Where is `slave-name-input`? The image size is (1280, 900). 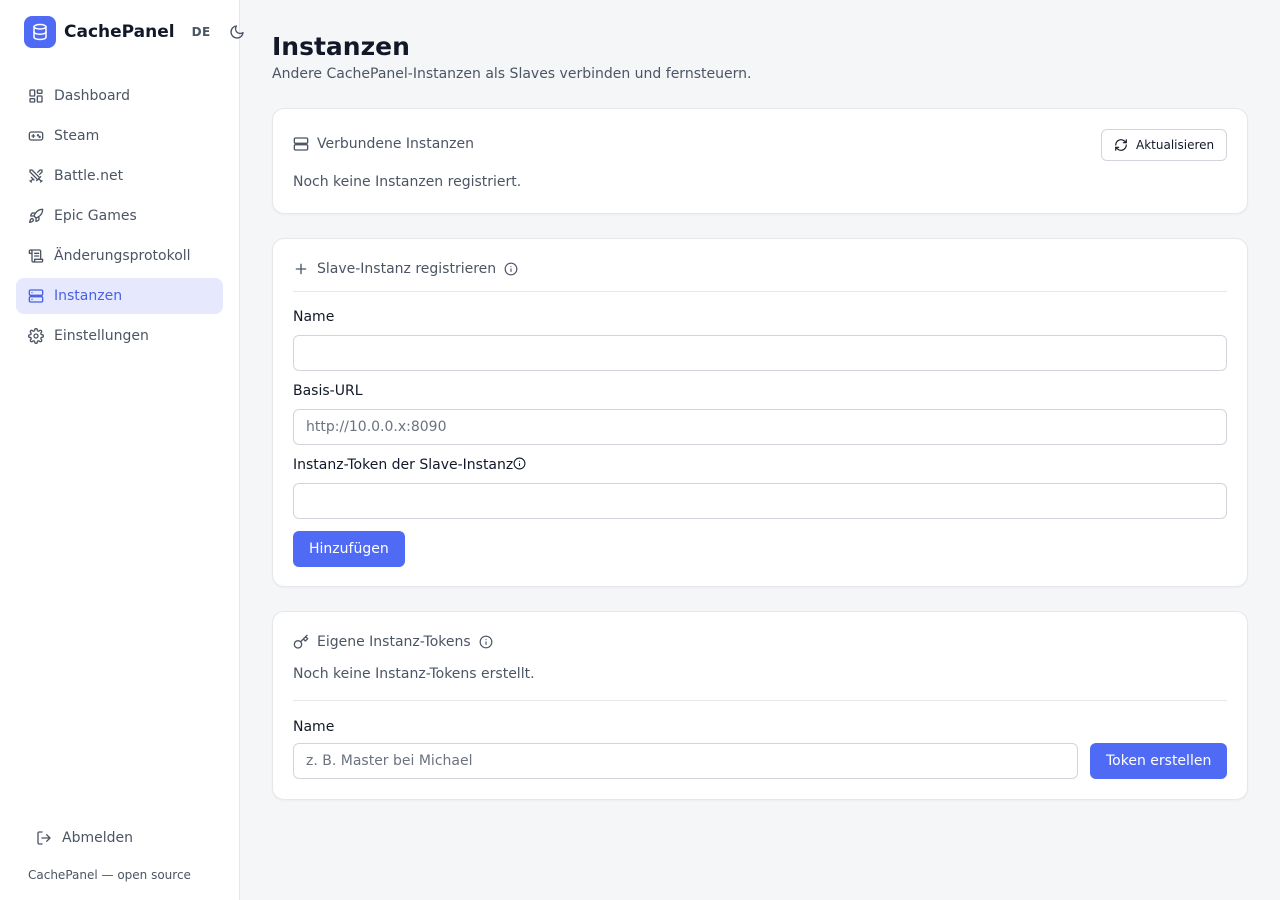
slave-name-input is located at coordinates (760, 353).